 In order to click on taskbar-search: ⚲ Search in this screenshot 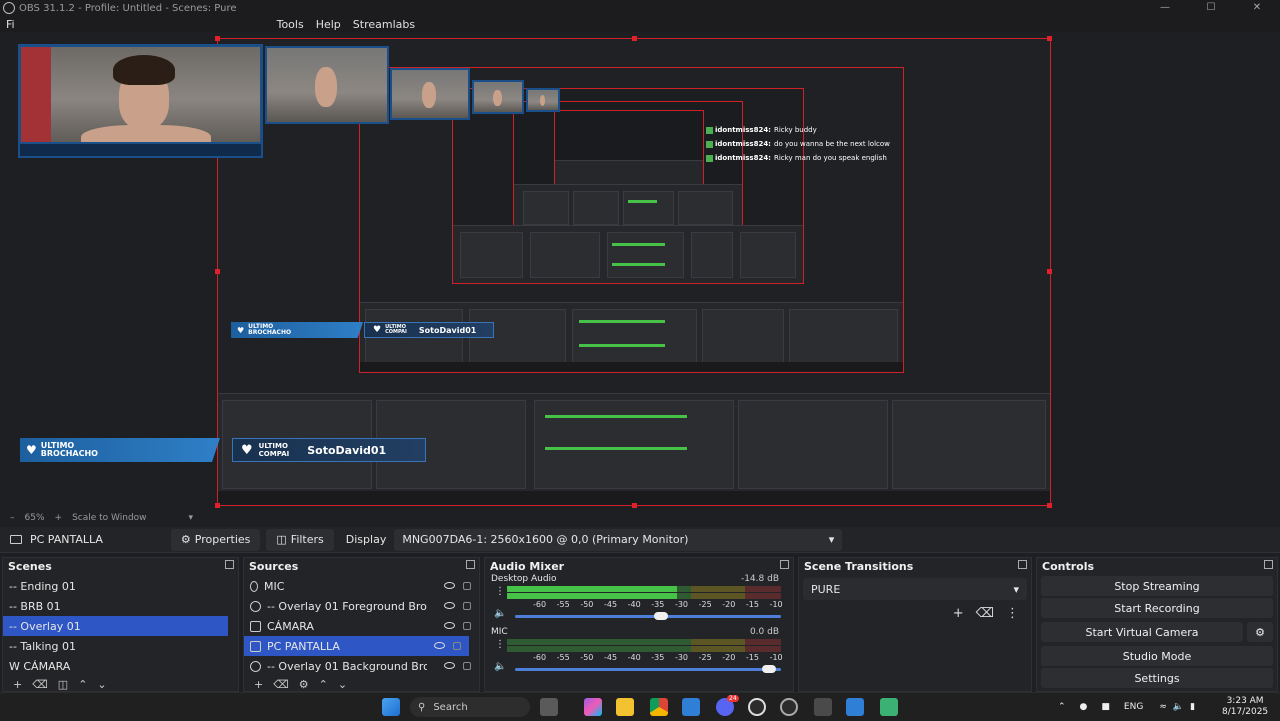, I will do `click(470, 707)`.